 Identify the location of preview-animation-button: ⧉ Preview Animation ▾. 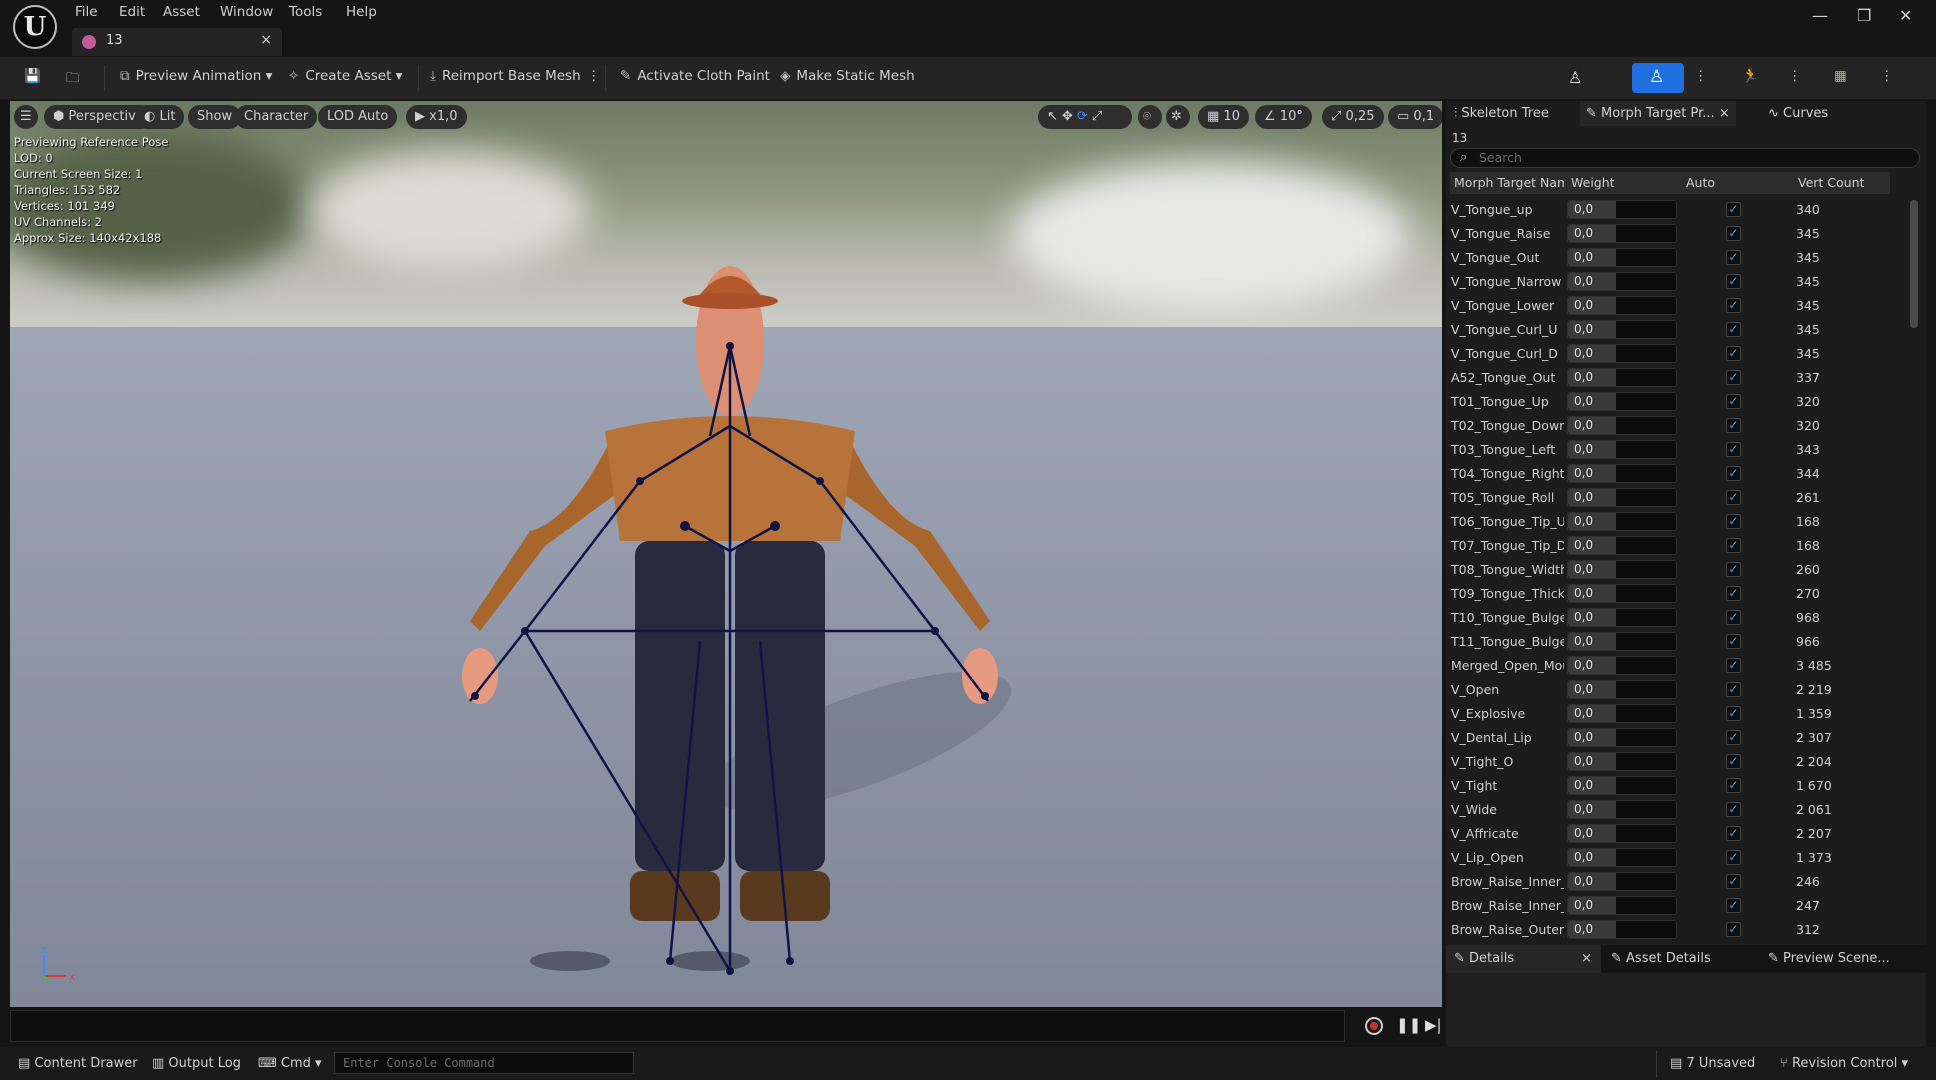
(196, 76).